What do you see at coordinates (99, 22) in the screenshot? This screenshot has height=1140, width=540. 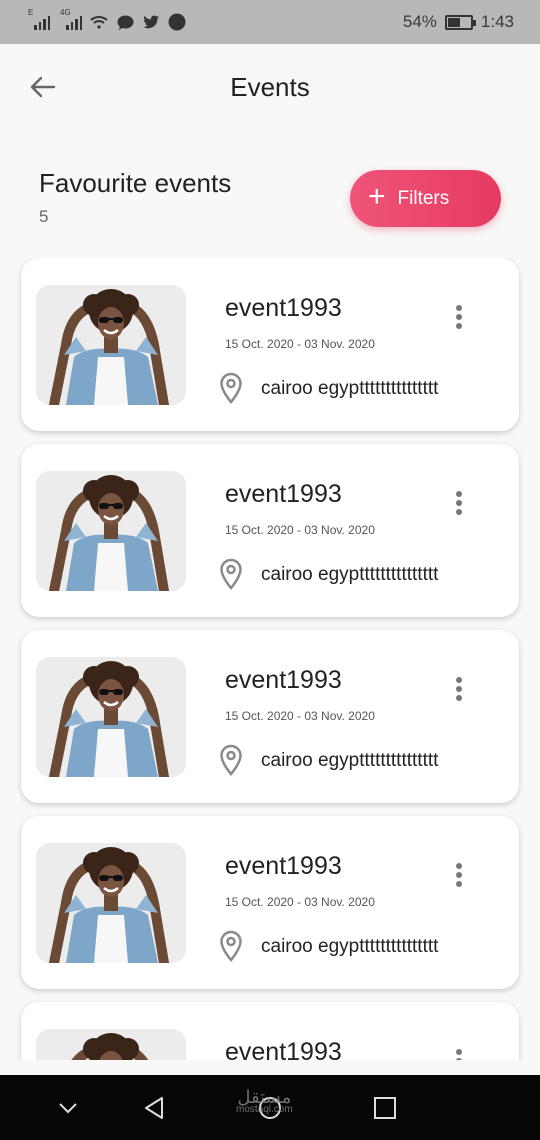 I see `wifi-icon` at bounding box center [99, 22].